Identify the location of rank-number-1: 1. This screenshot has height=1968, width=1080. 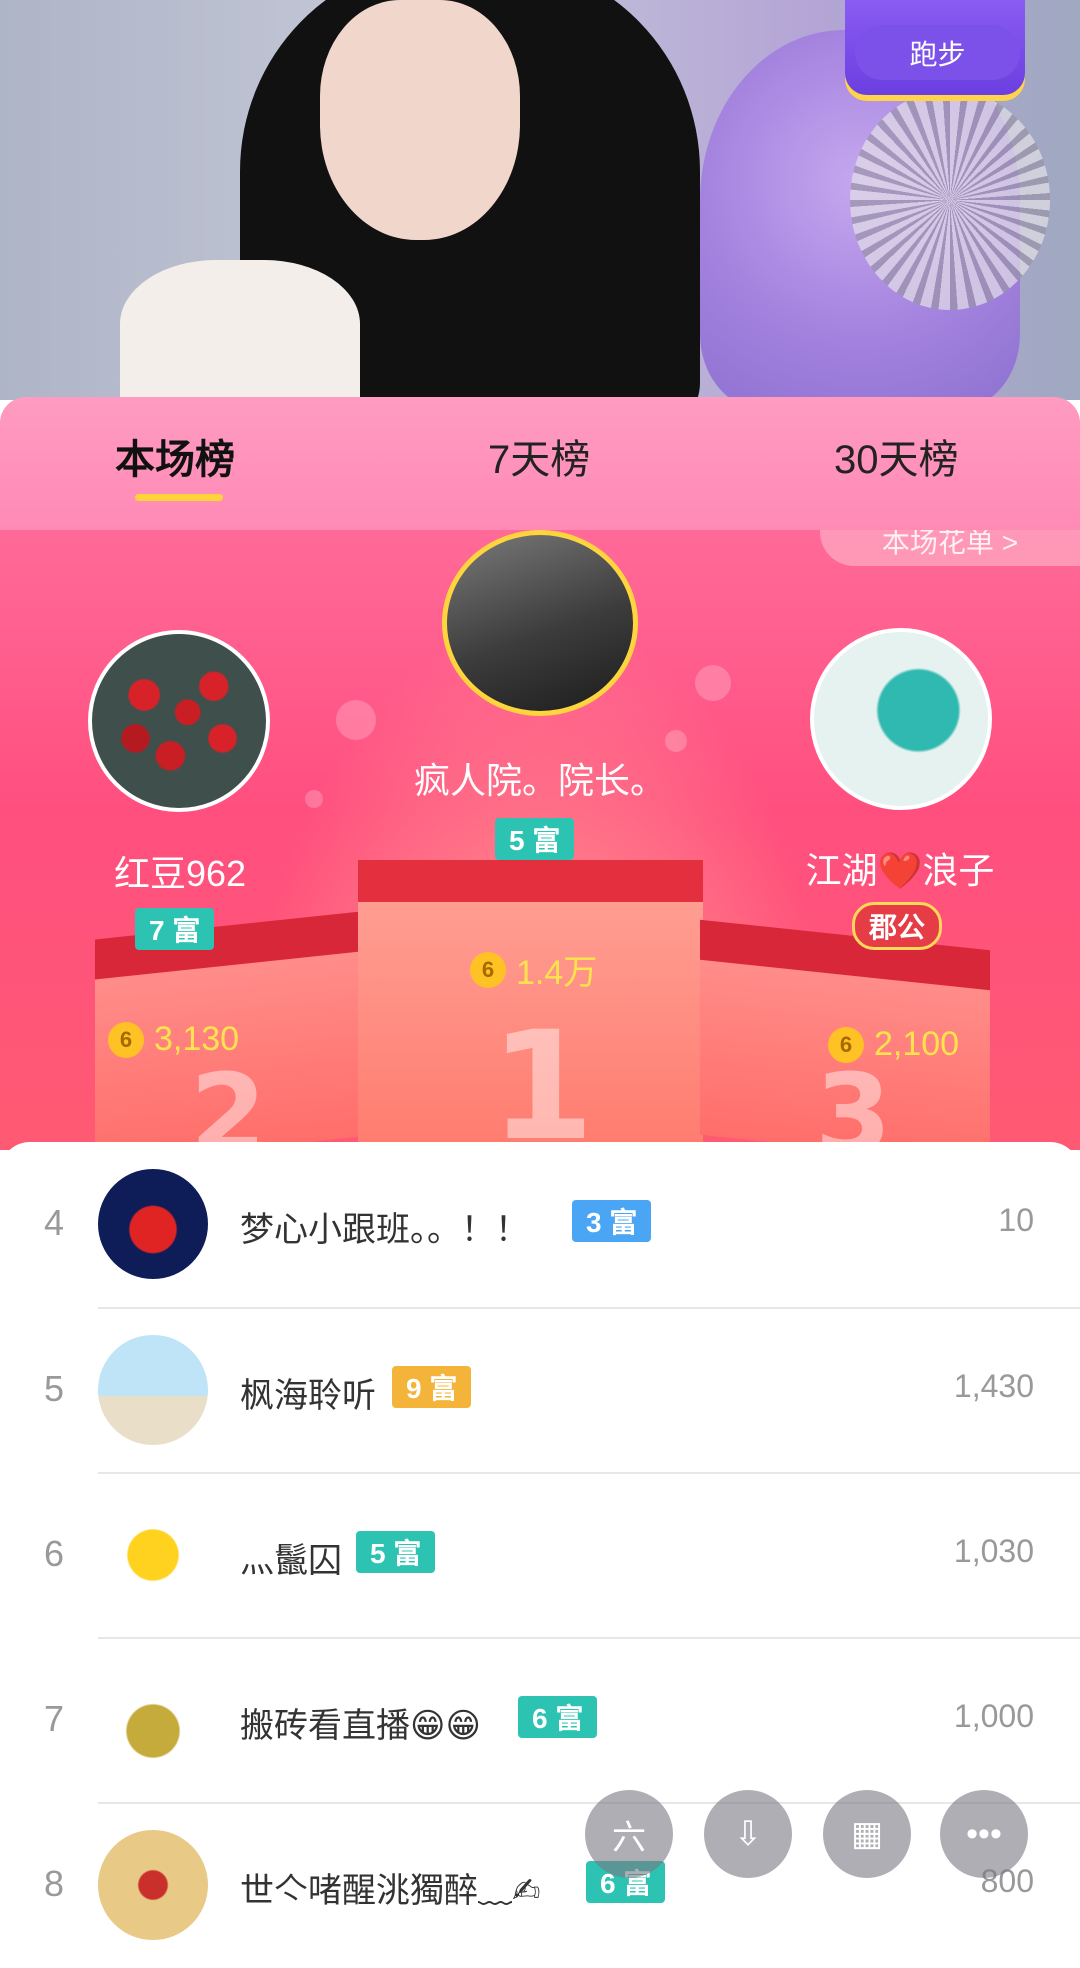
(542, 1075).